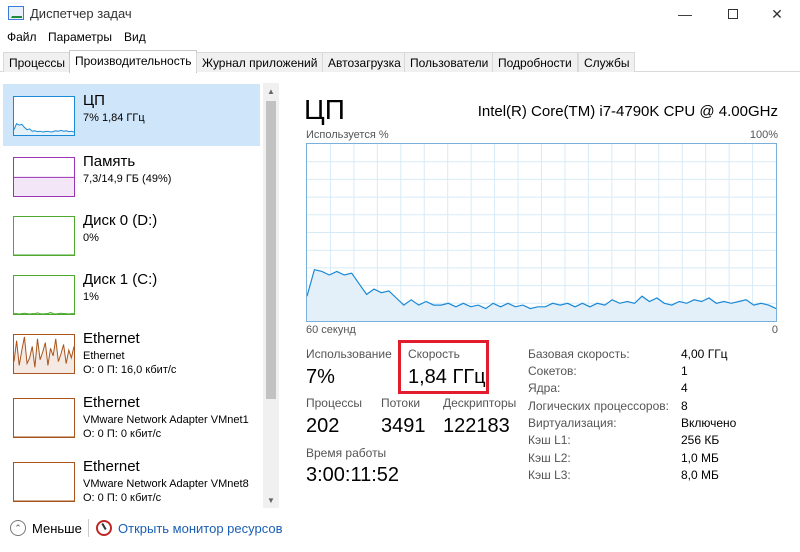 This screenshot has height=552, width=800. Describe the element at coordinates (627, 111) in the screenshot. I see `cpu-model: Intel(R) Core(TM) i7-4790K CPU @ 4.00GHz` at that location.